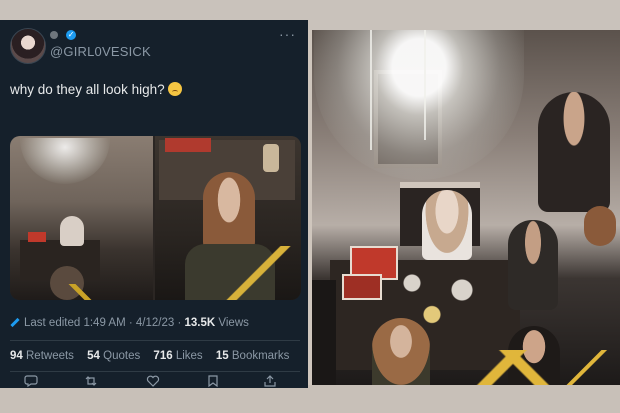 The height and width of the screenshot is (413, 620). Describe the element at coordinates (113, 356) in the screenshot. I see `stat-quotes: 54 Quotes` at that location.